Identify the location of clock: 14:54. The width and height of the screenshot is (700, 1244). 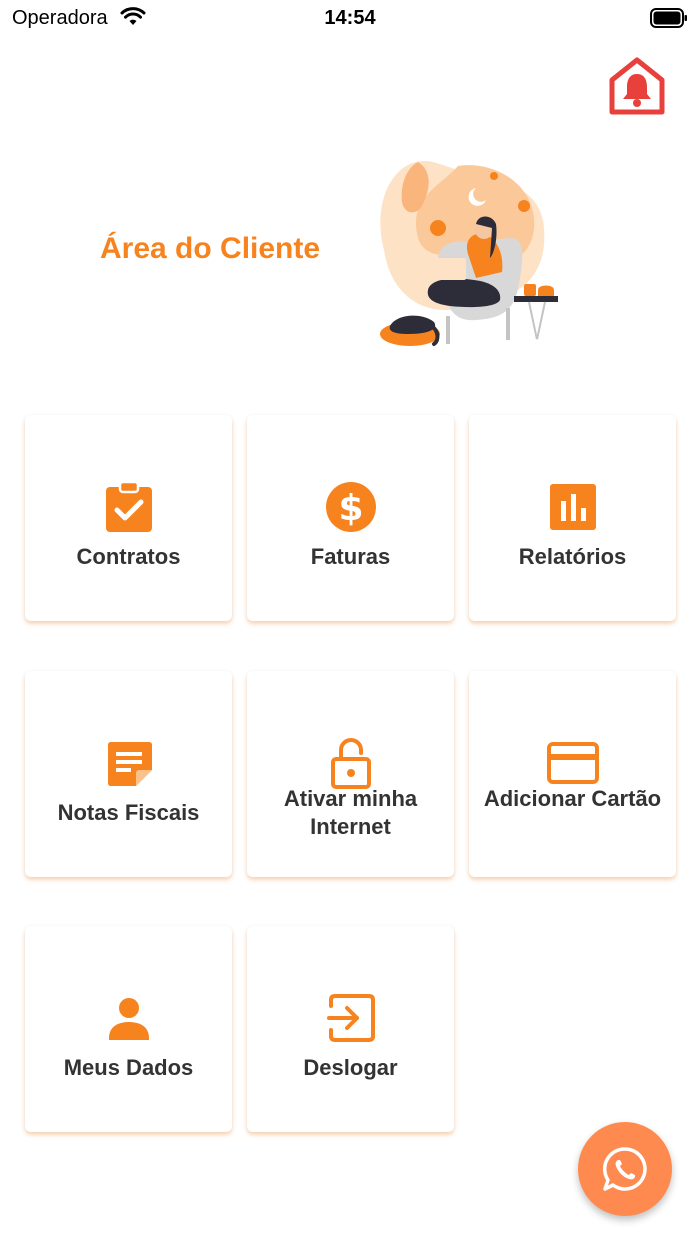
(350, 18).